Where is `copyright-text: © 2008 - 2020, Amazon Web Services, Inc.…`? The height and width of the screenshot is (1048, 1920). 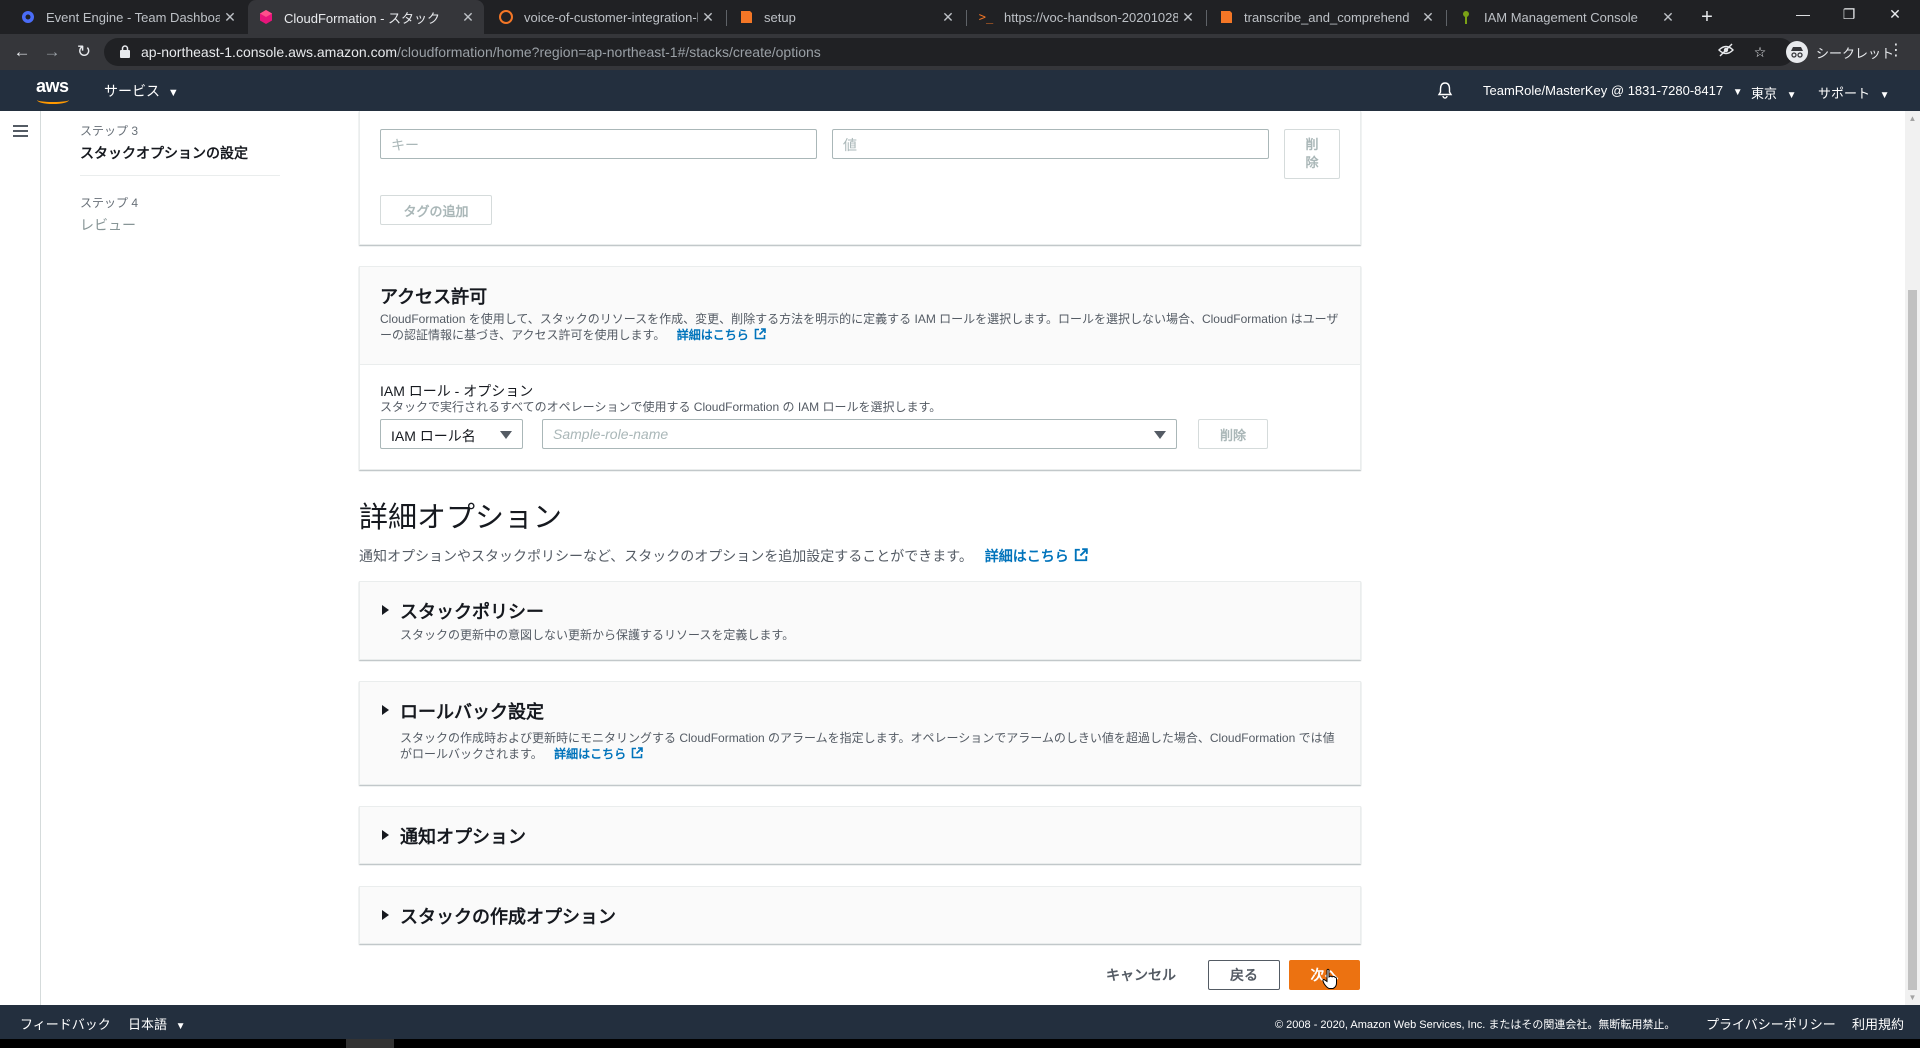 copyright-text: © 2008 - 2020, Amazon Web Services, Inc.… is located at coordinates (1475, 1025).